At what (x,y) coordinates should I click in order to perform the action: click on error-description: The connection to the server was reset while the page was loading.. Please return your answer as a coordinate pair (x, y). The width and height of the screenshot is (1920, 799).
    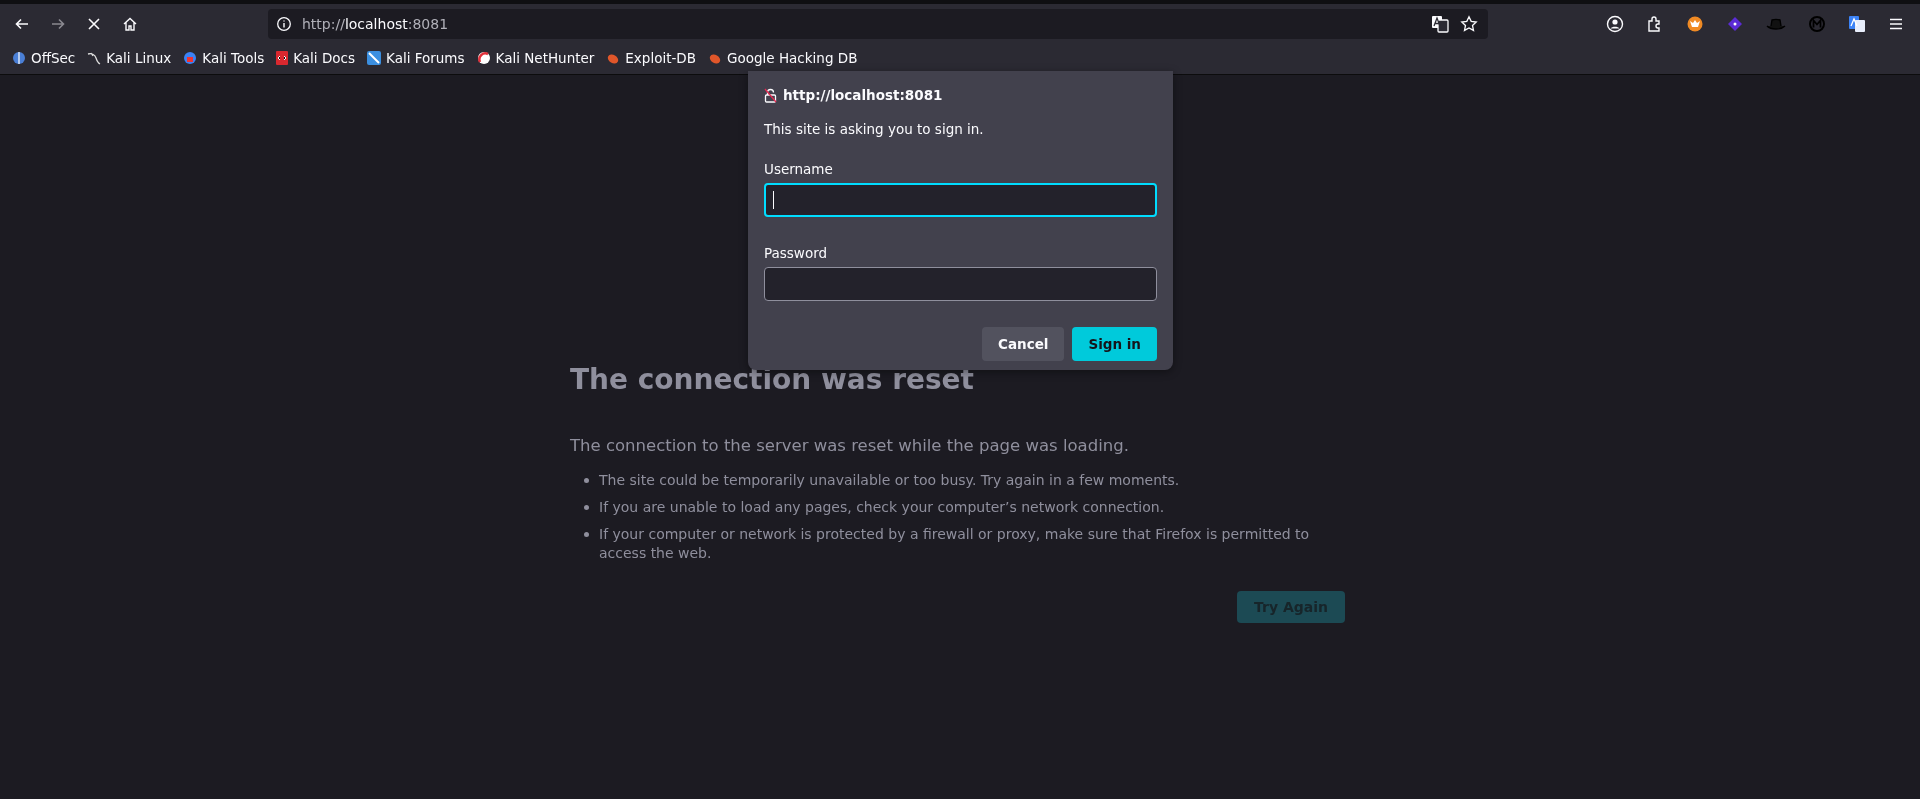
    Looking at the image, I should click on (850, 445).